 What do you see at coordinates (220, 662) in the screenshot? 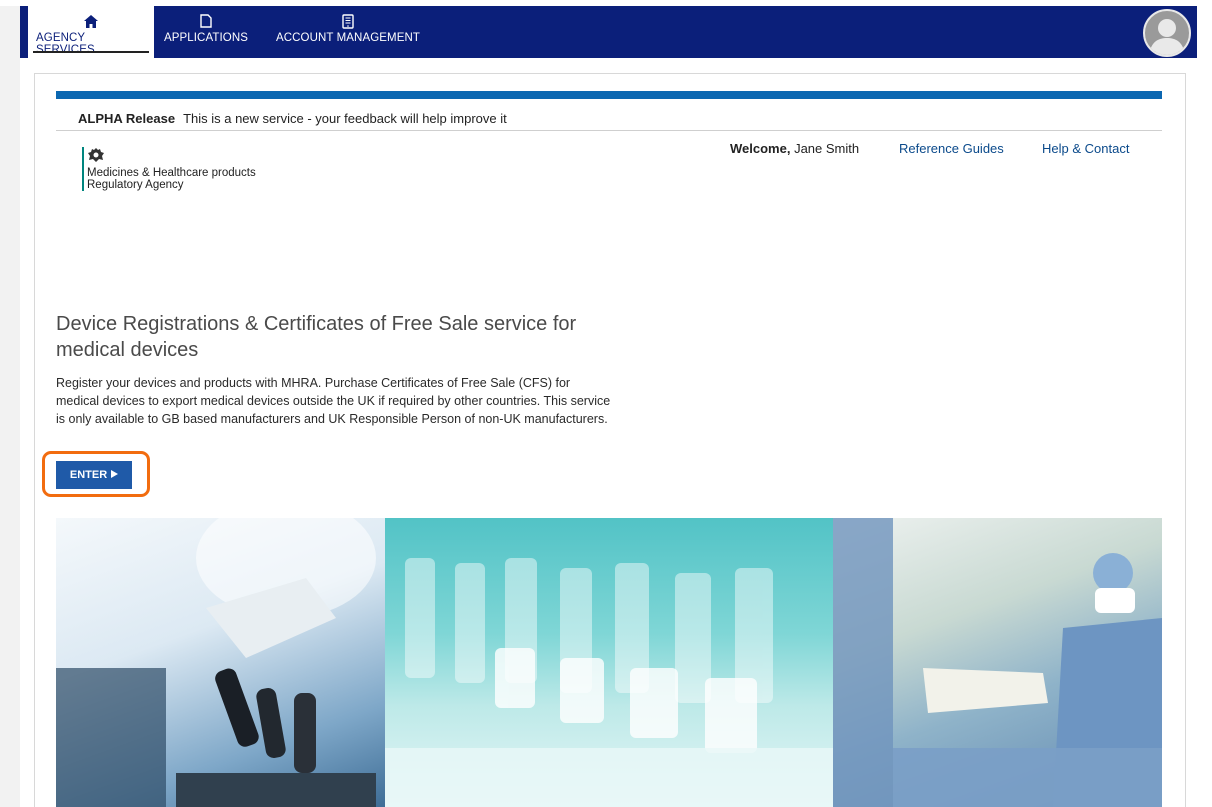
I see `microscope-image` at bounding box center [220, 662].